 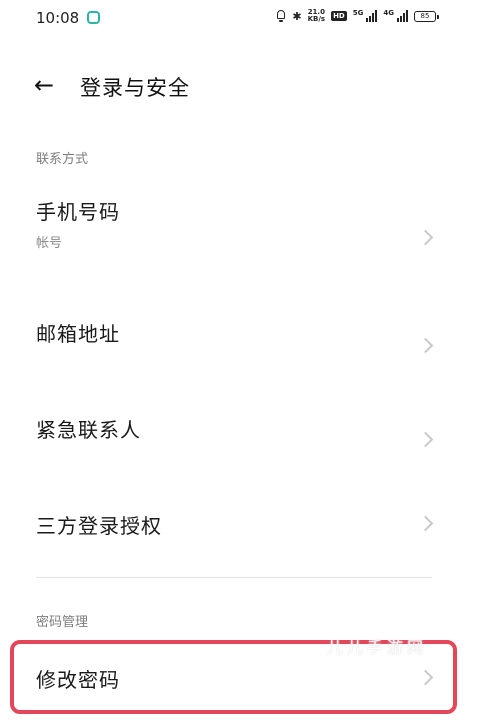 What do you see at coordinates (388, 13) in the screenshot?
I see `network-type-2: 4G` at bounding box center [388, 13].